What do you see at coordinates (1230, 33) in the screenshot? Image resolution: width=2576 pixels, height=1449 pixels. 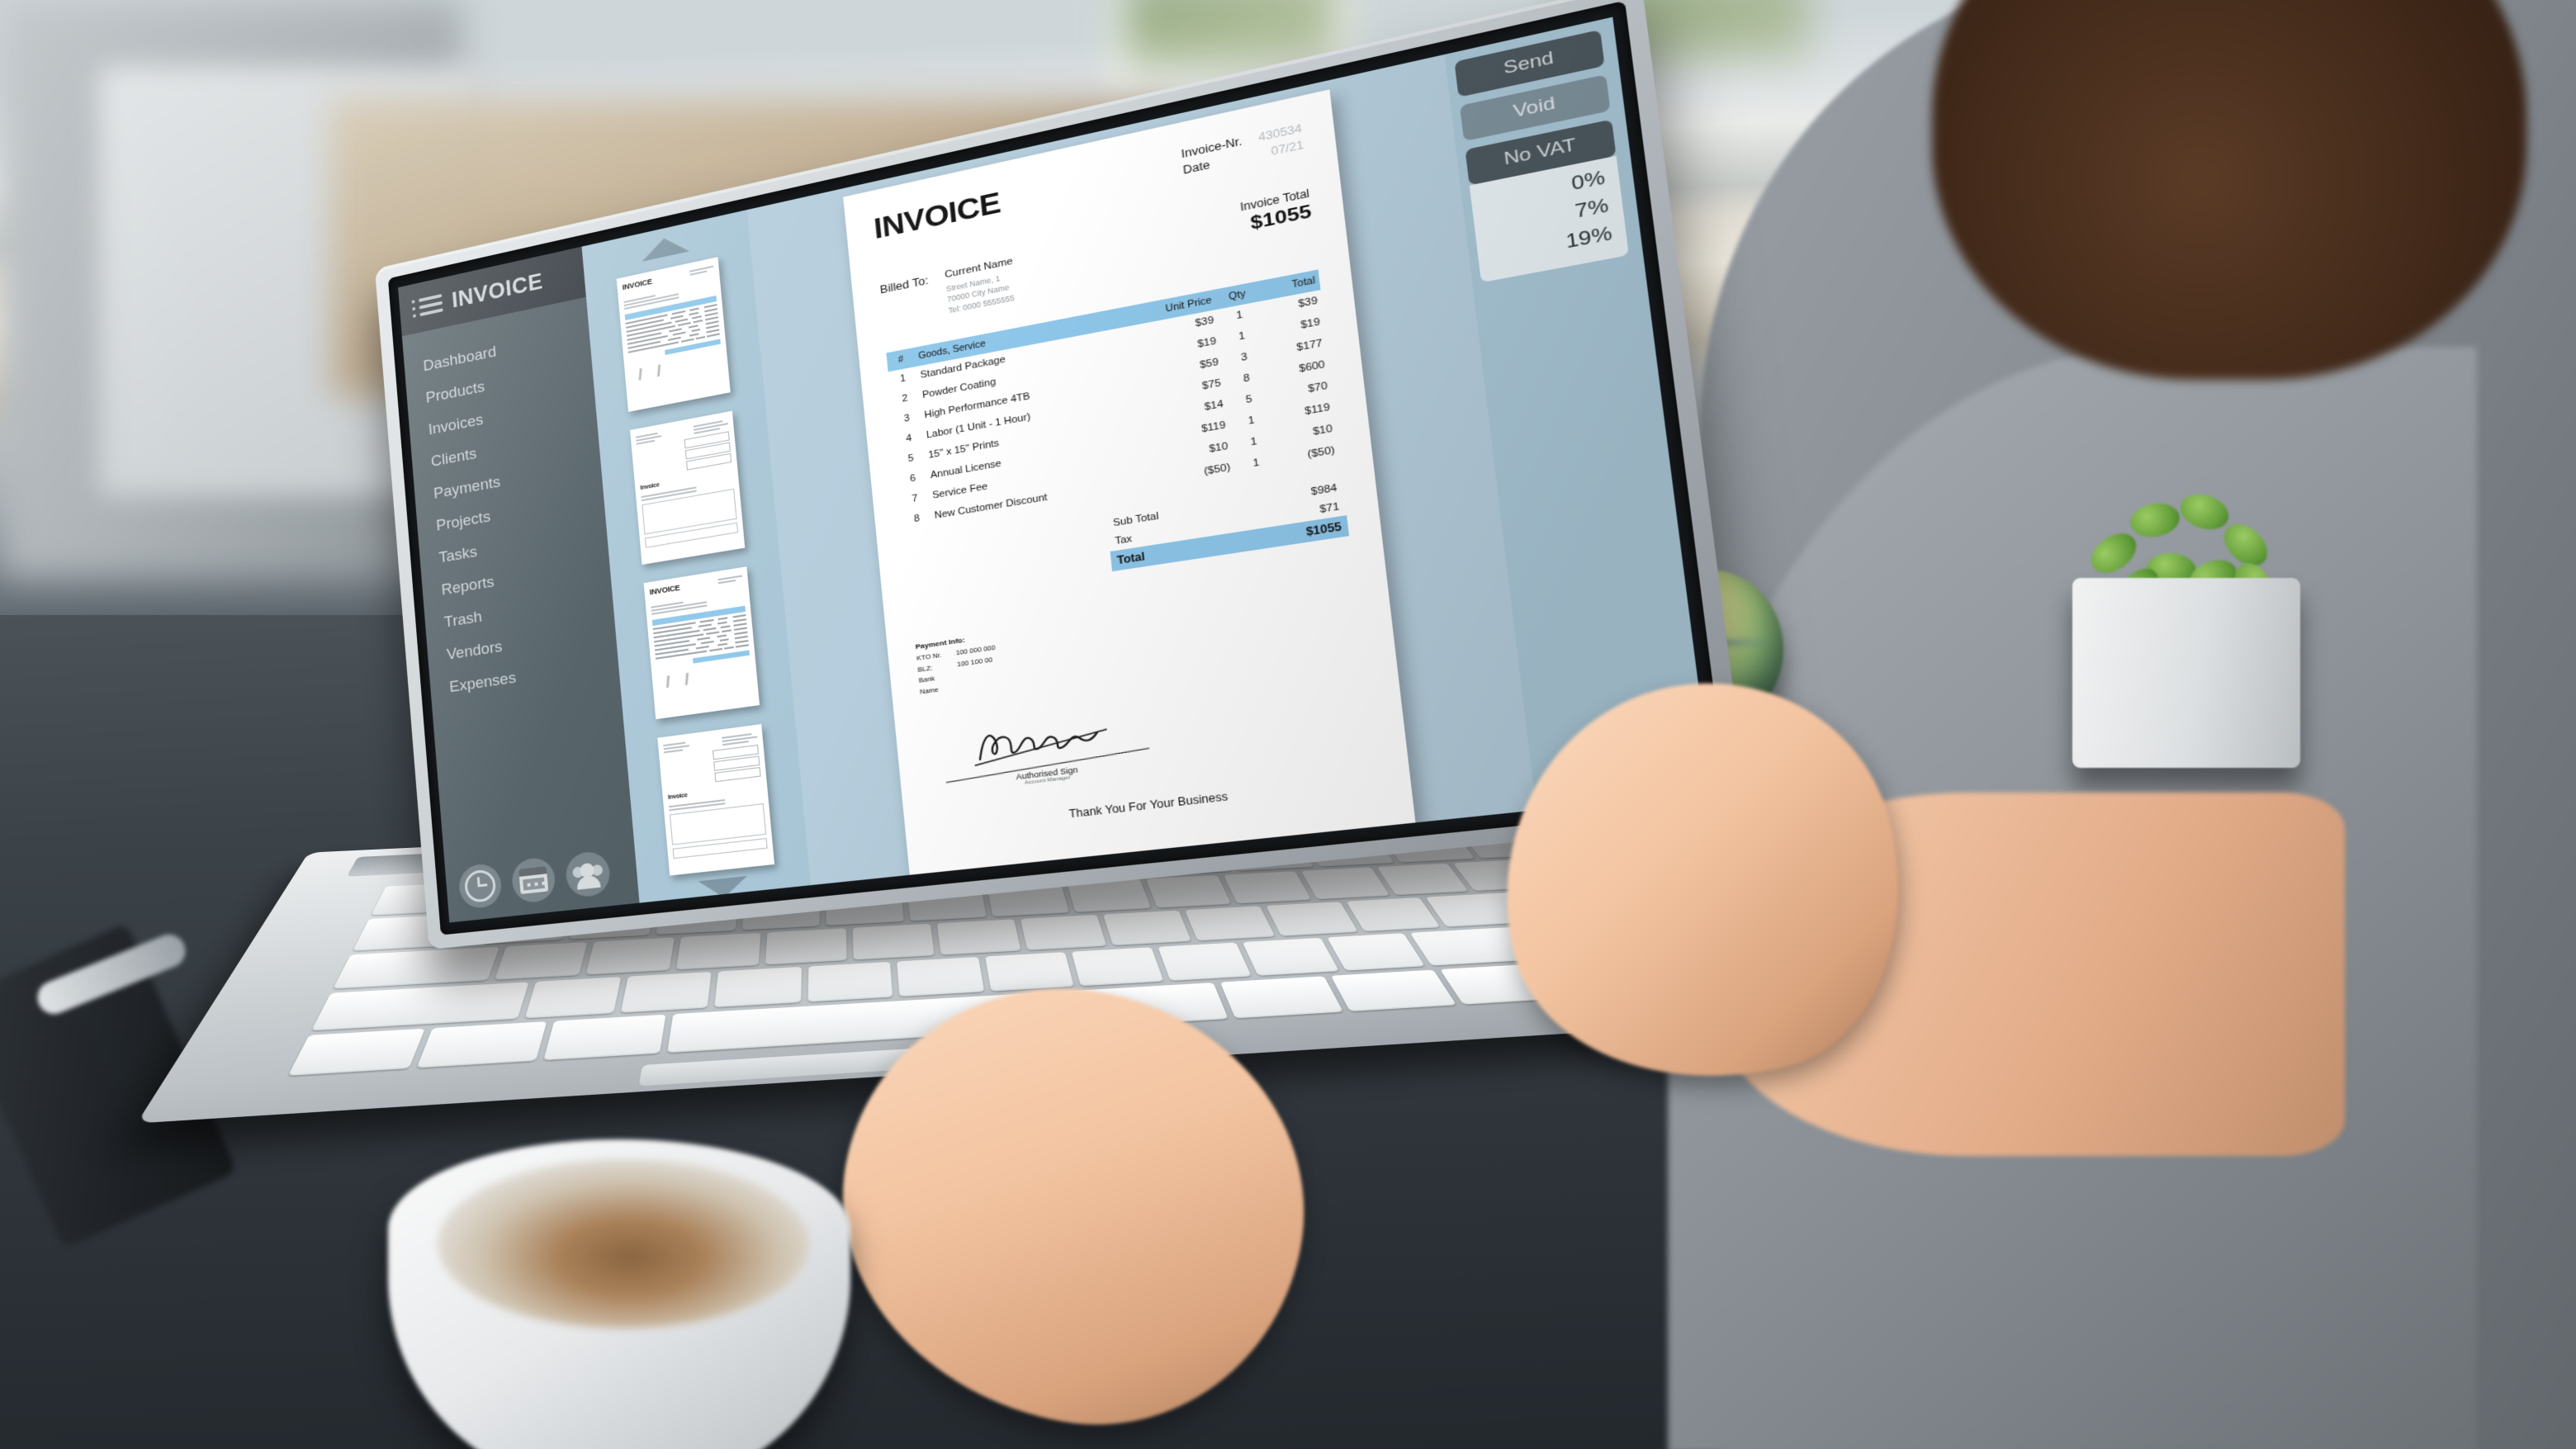 I see `window-pane` at bounding box center [1230, 33].